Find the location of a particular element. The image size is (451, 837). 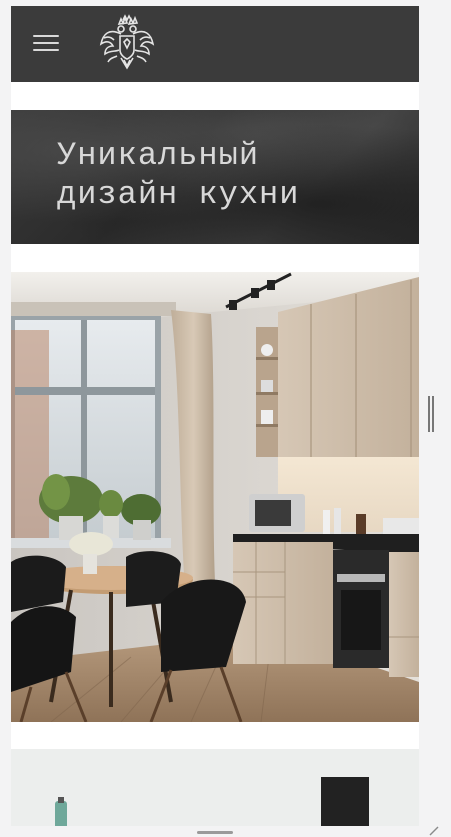

banner-title-line-1: Уникальный is located at coordinates (158, 155).